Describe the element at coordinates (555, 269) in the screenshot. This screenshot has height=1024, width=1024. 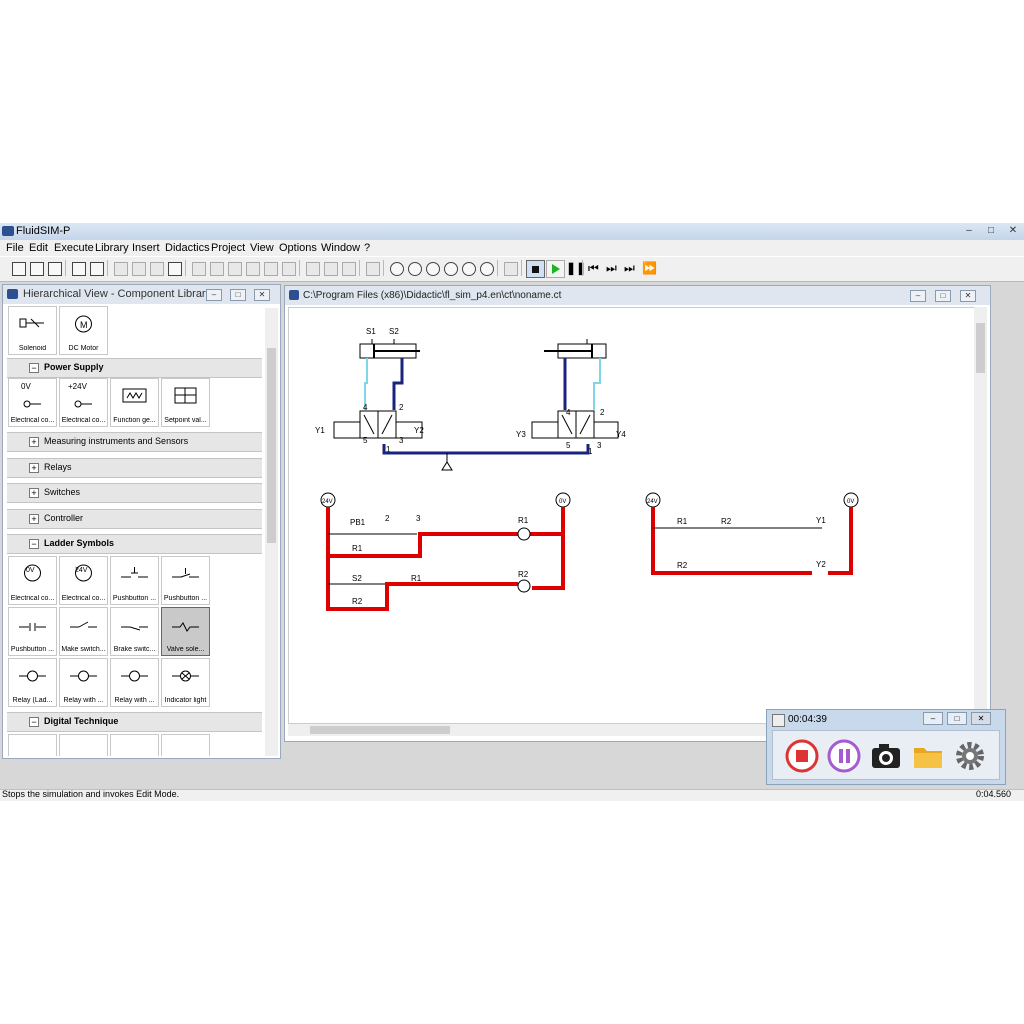
I see `play-button` at that location.